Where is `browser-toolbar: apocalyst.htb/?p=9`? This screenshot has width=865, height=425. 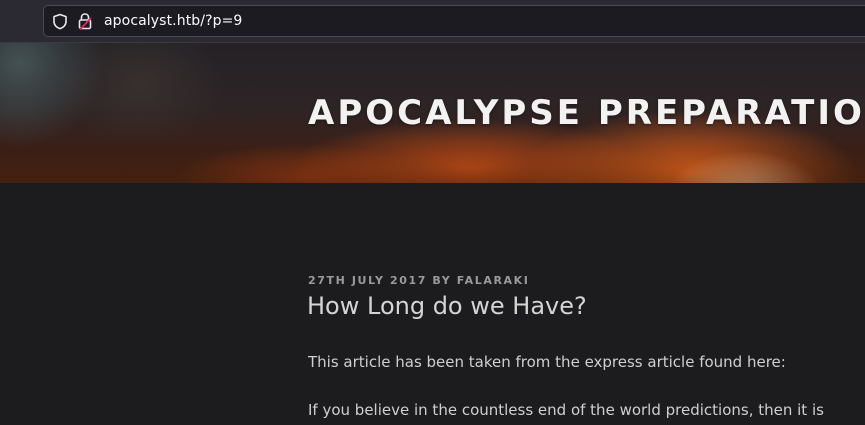
browser-toolbar: apocalyst.htb/?p=9 is located at coordinates (432, 21).